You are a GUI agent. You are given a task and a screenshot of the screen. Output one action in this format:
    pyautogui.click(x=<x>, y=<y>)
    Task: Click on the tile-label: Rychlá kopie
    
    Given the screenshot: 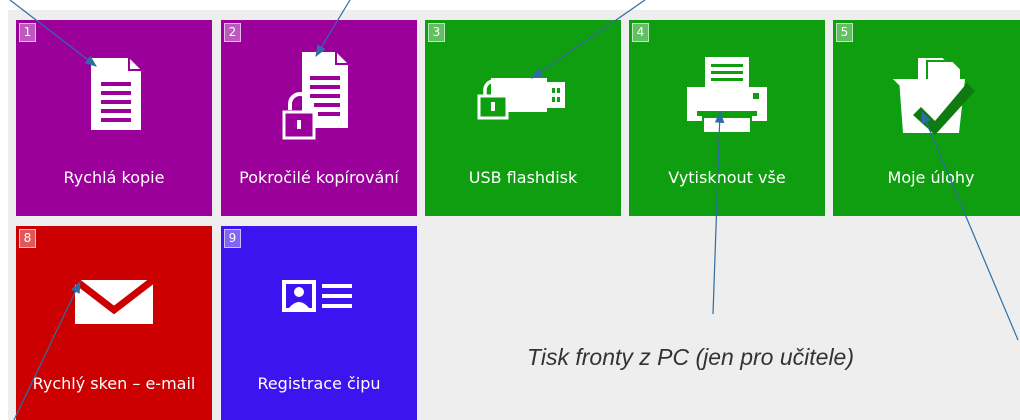 What is the action you would take?
    pyautogui.click(x=114, y=177)
    